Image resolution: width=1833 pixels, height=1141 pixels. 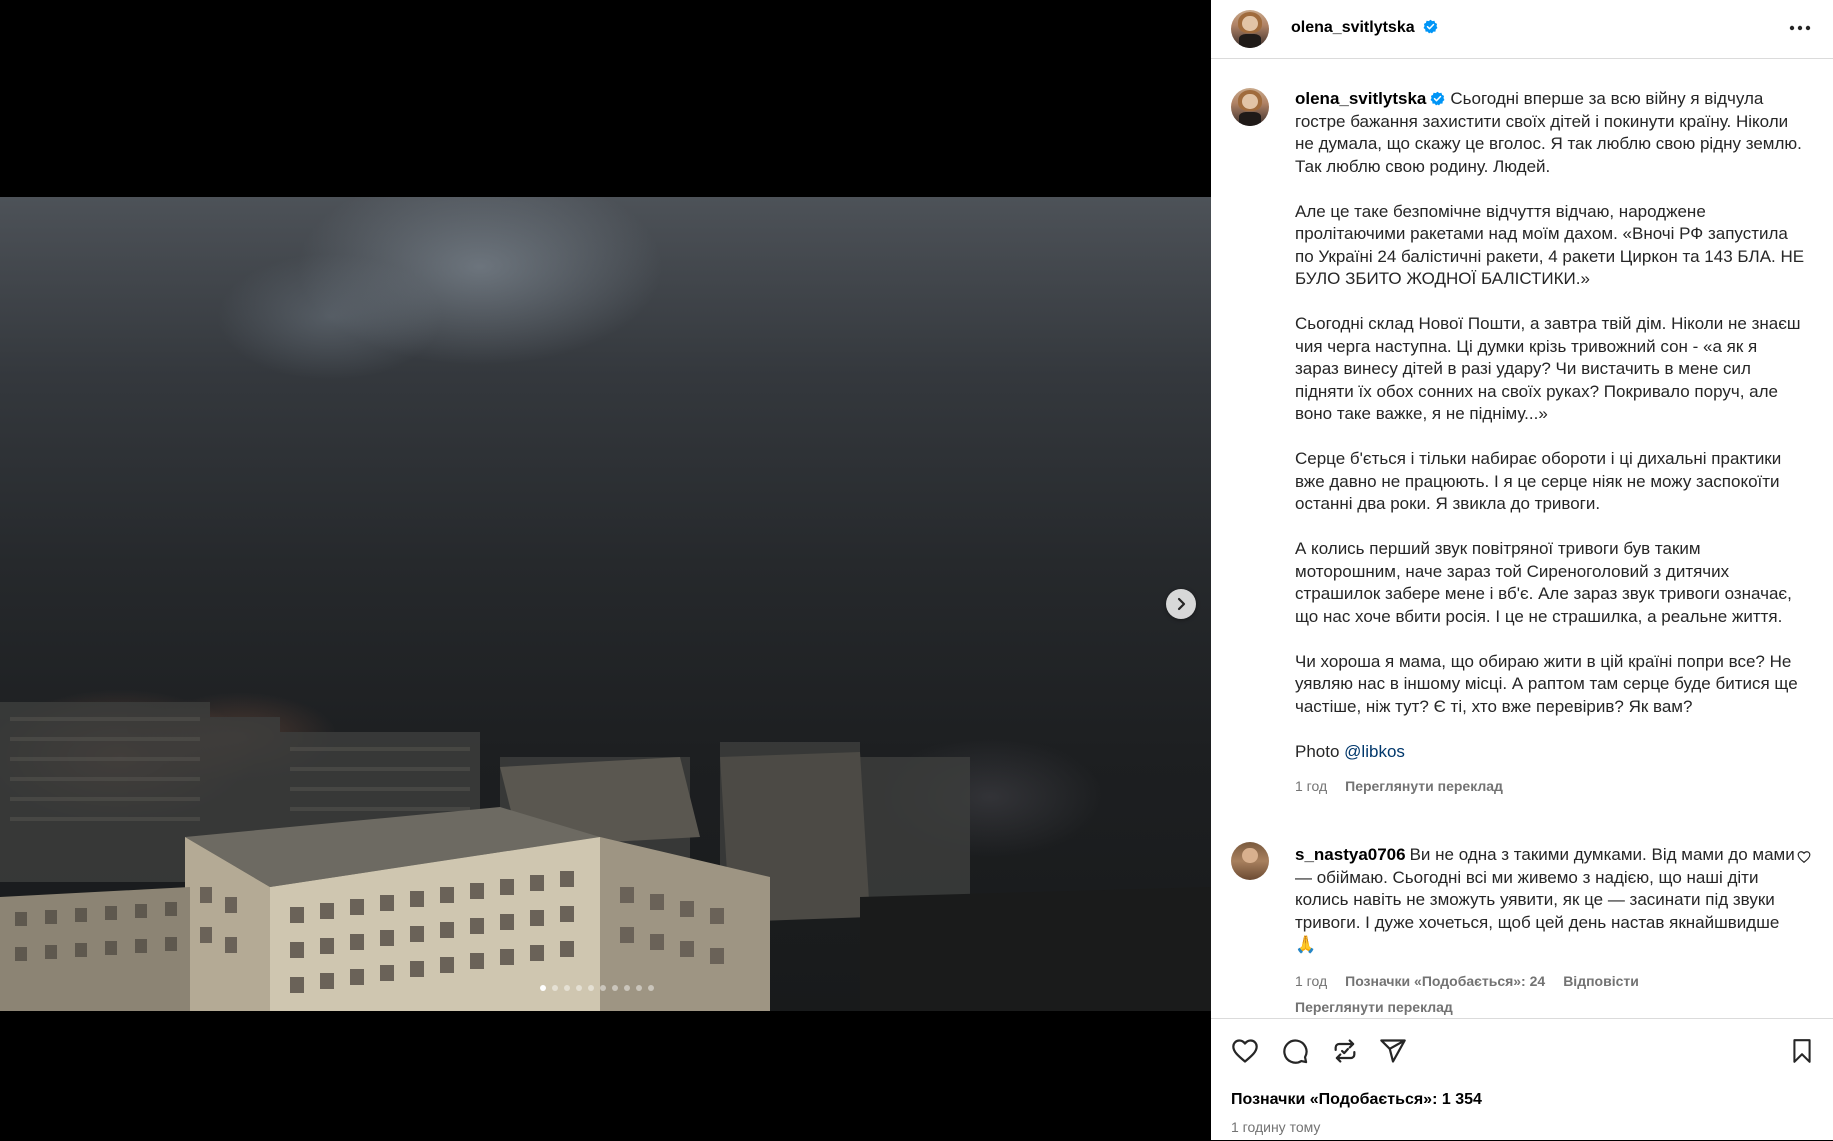 I want to click on post-timestamp: 1 годину тому, so click(x=1276, y=1127).